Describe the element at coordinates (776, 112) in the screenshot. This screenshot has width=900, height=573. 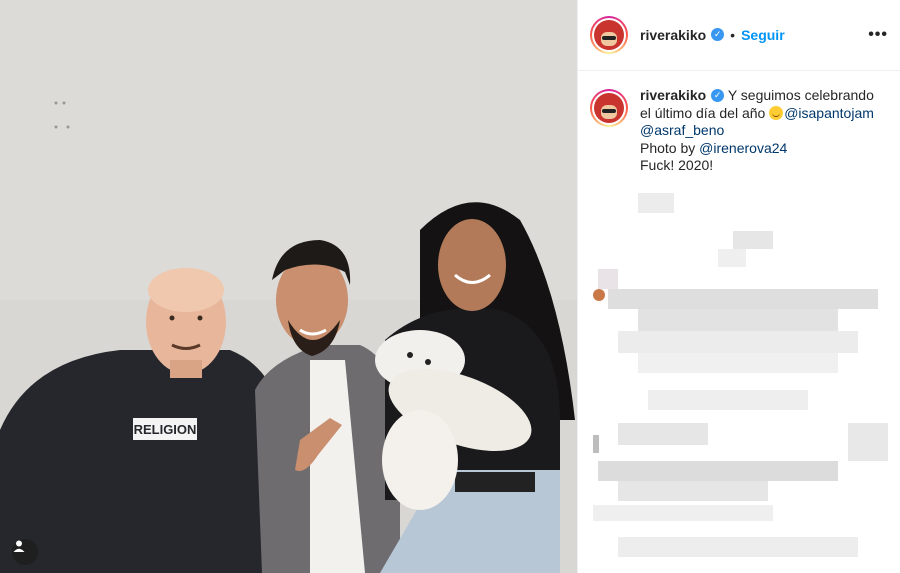
I see `smiling-face-emoji` at that location.